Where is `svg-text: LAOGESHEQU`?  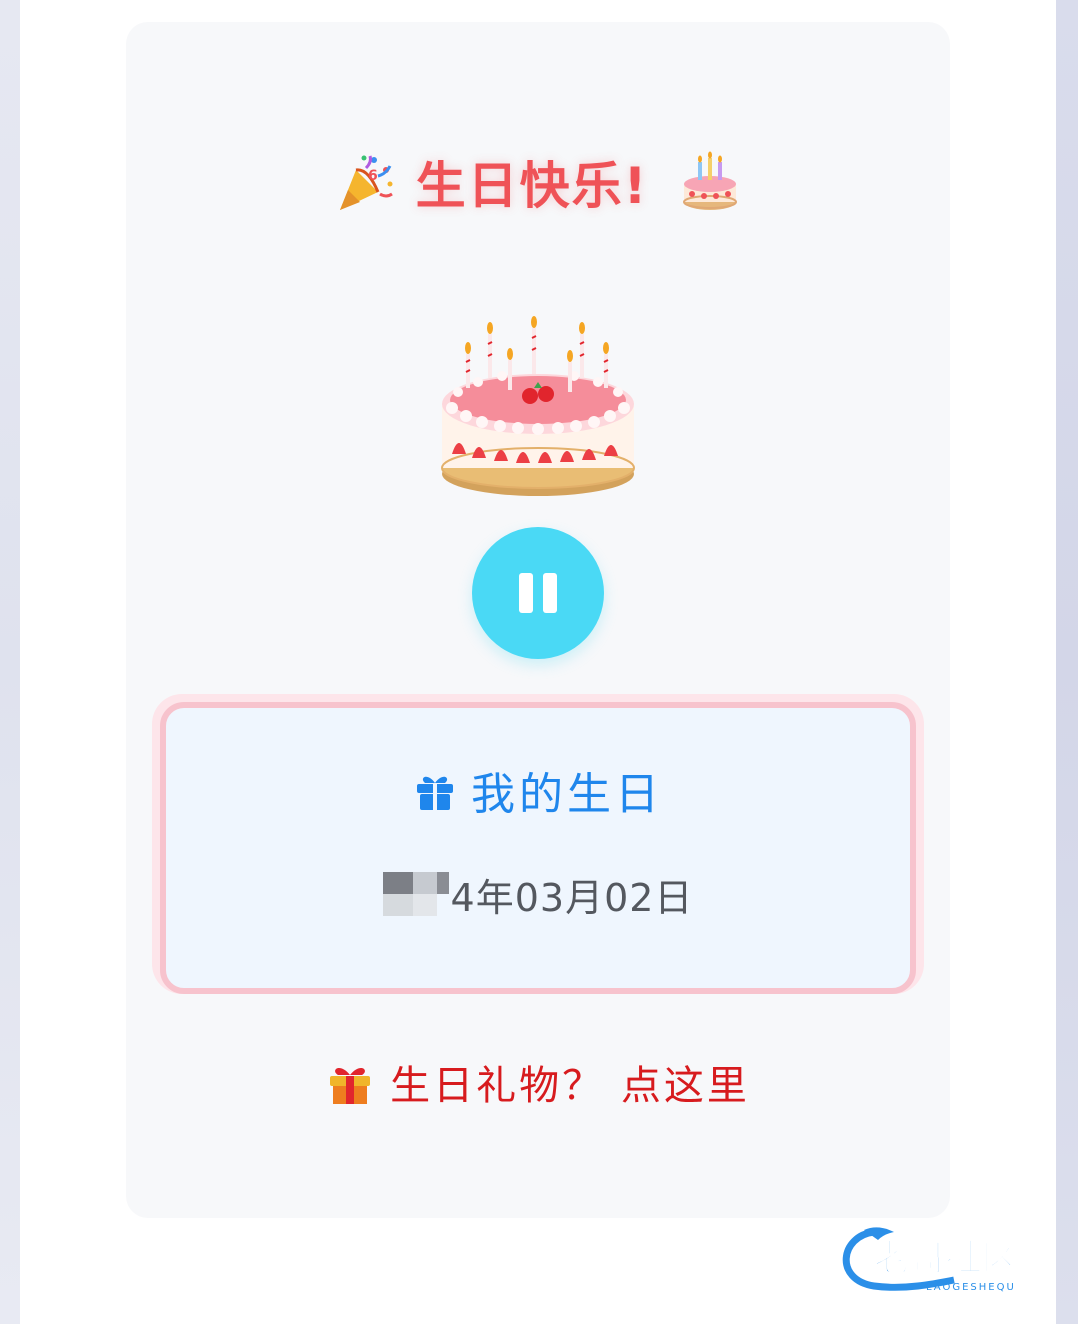
svg-text: LAOGESHEQU is located at coordinates (971, 1287).